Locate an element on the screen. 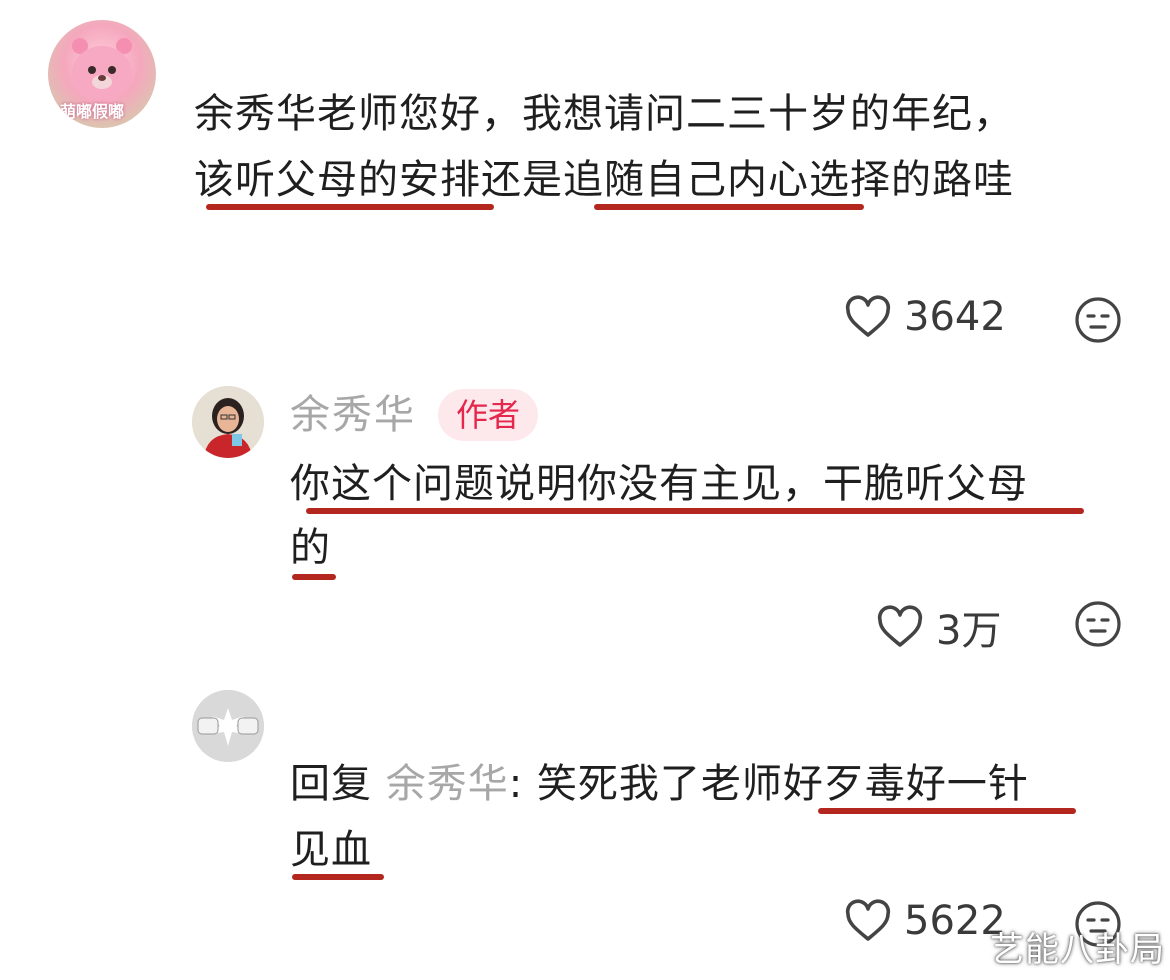  reply-prefix: 回复 is located at coordinates (331, 784).